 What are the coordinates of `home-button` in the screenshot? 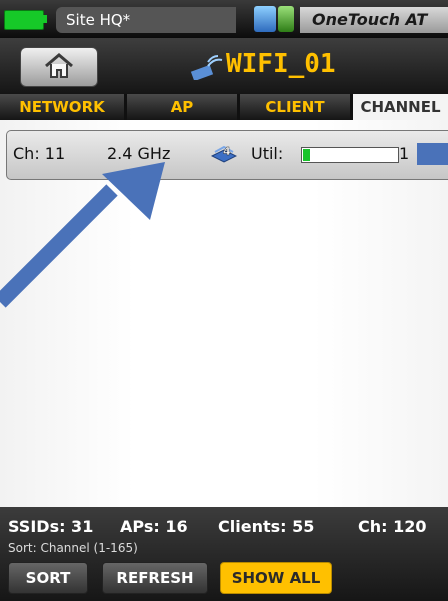 It's located at (59, 67).